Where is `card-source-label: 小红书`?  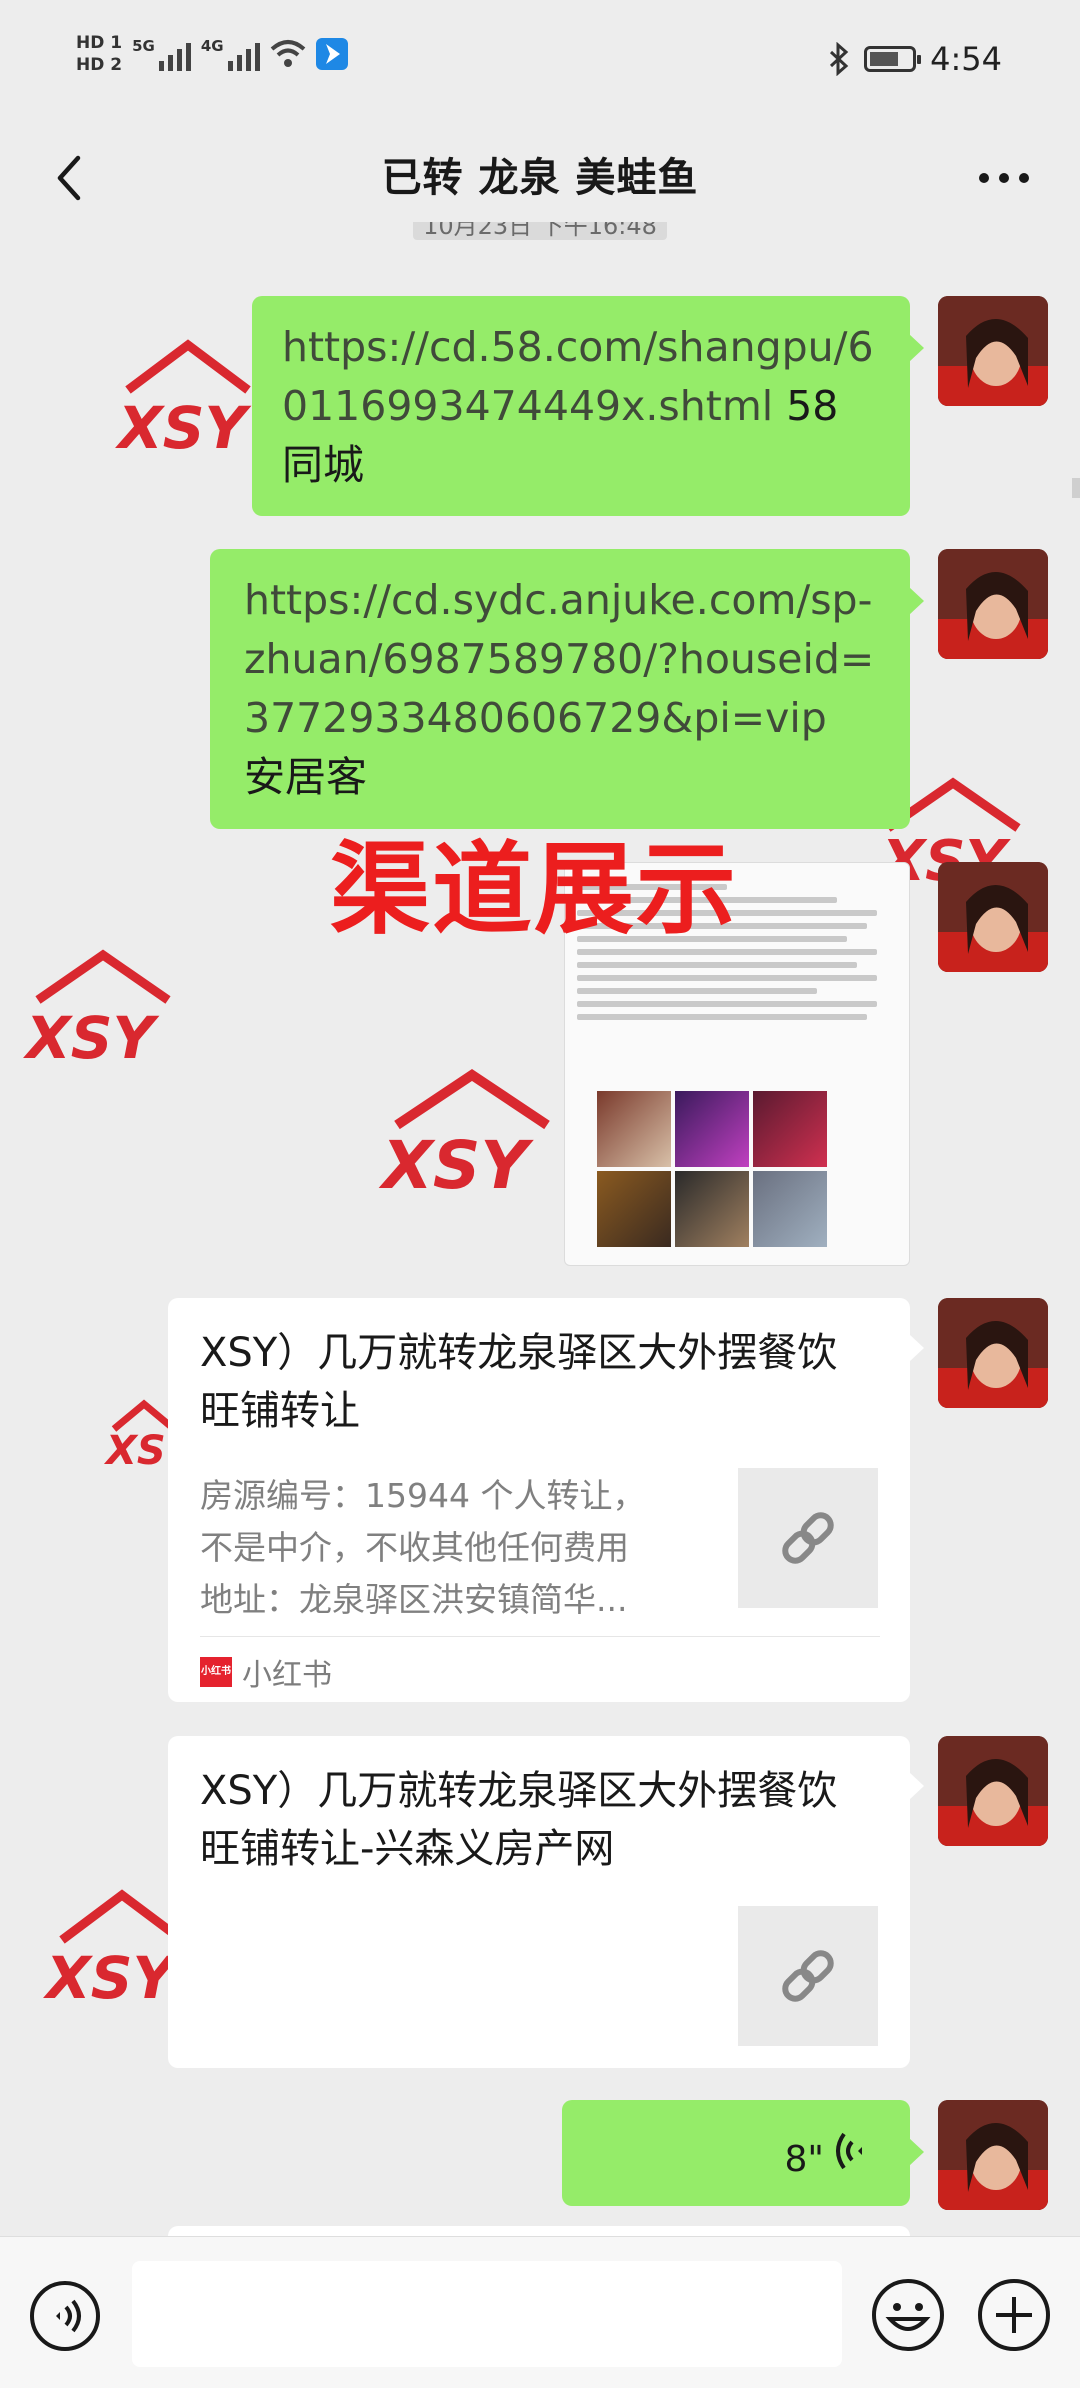 card-source-label: 小红书 is located at coordinates (287, 1675).